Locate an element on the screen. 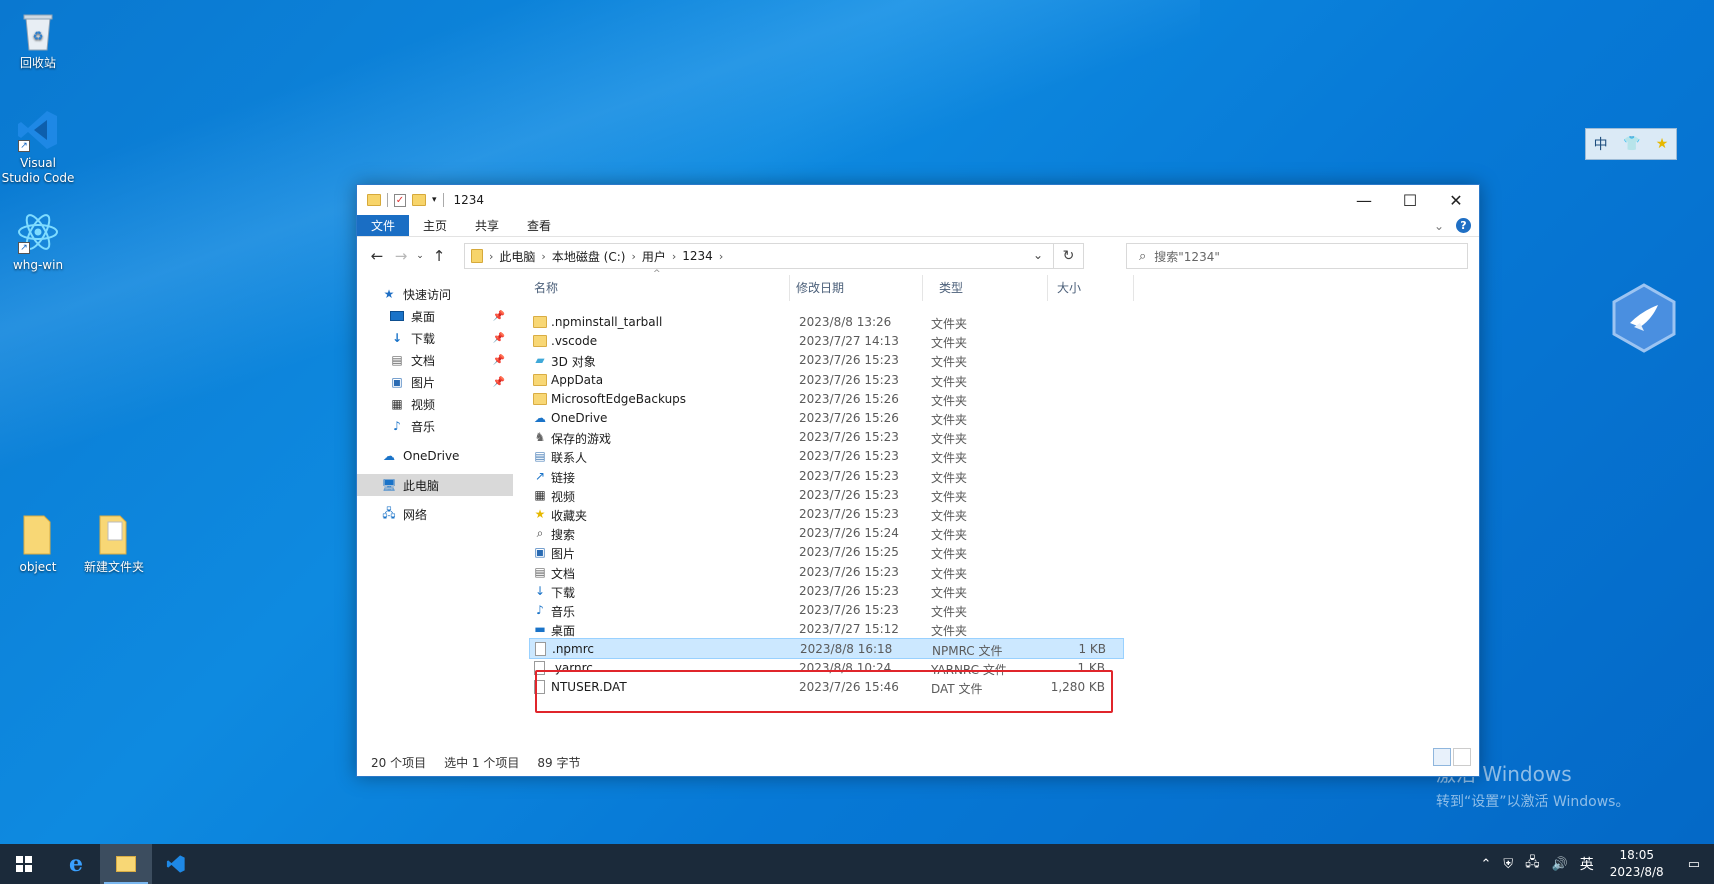 The height and width of the screenshot is (884, 1714). file-row: ▦ 视频 2023/7/26 15:23 文件夹 is located at coordinates (826, 495).